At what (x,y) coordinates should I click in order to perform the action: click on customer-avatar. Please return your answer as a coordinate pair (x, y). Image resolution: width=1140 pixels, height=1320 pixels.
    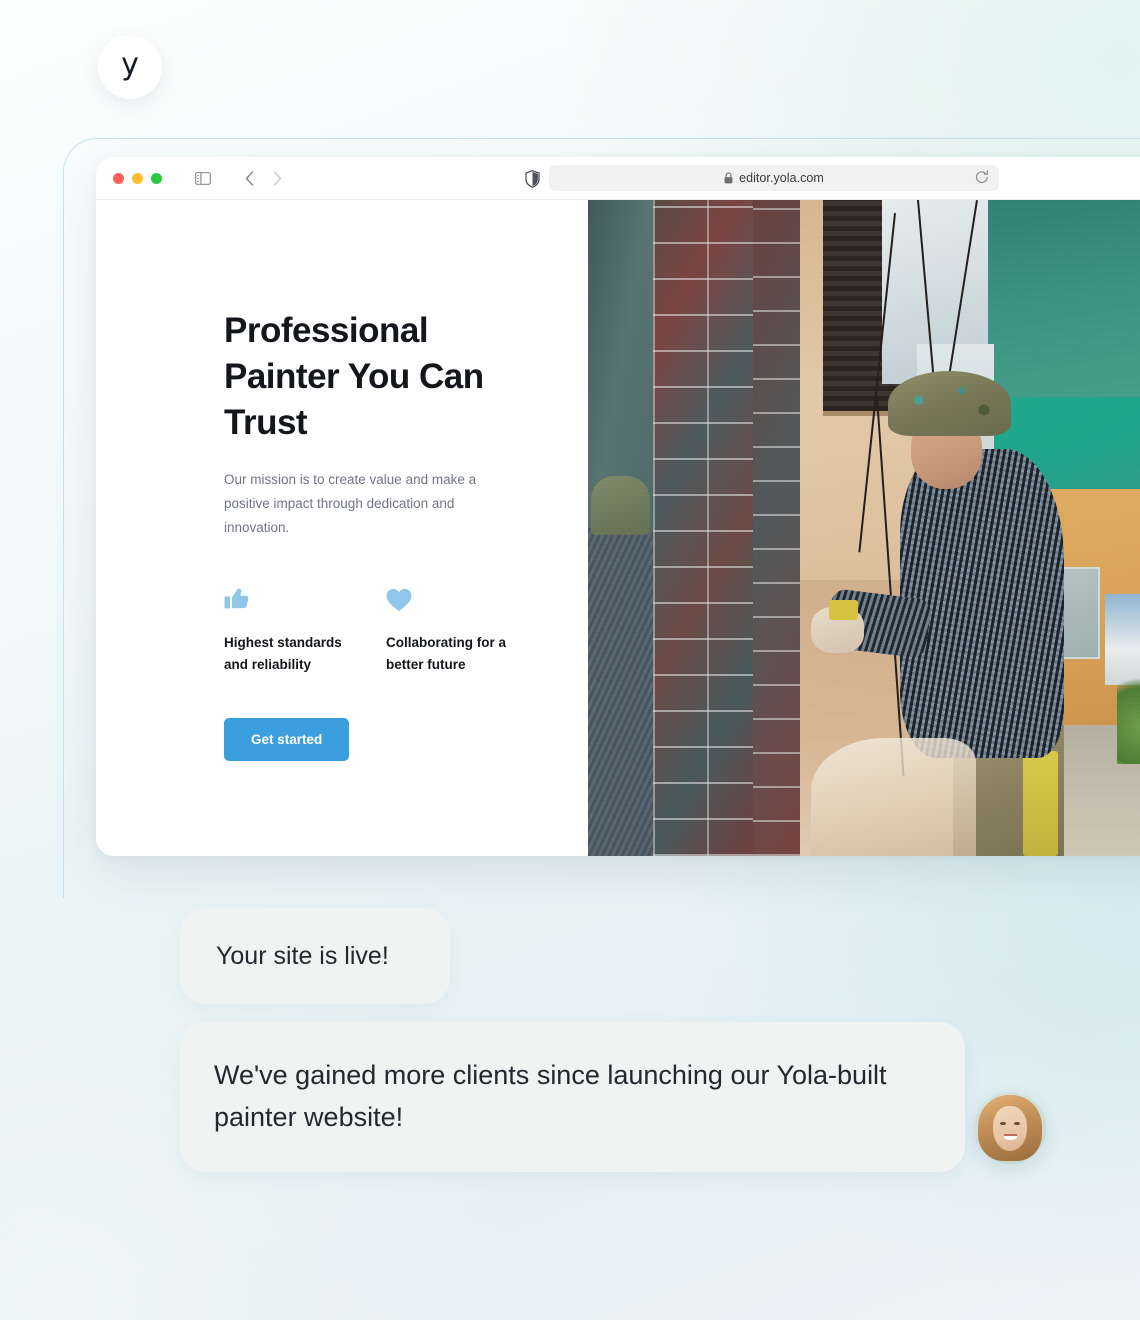
    Looking at the image, I should click on (1010, 1128).